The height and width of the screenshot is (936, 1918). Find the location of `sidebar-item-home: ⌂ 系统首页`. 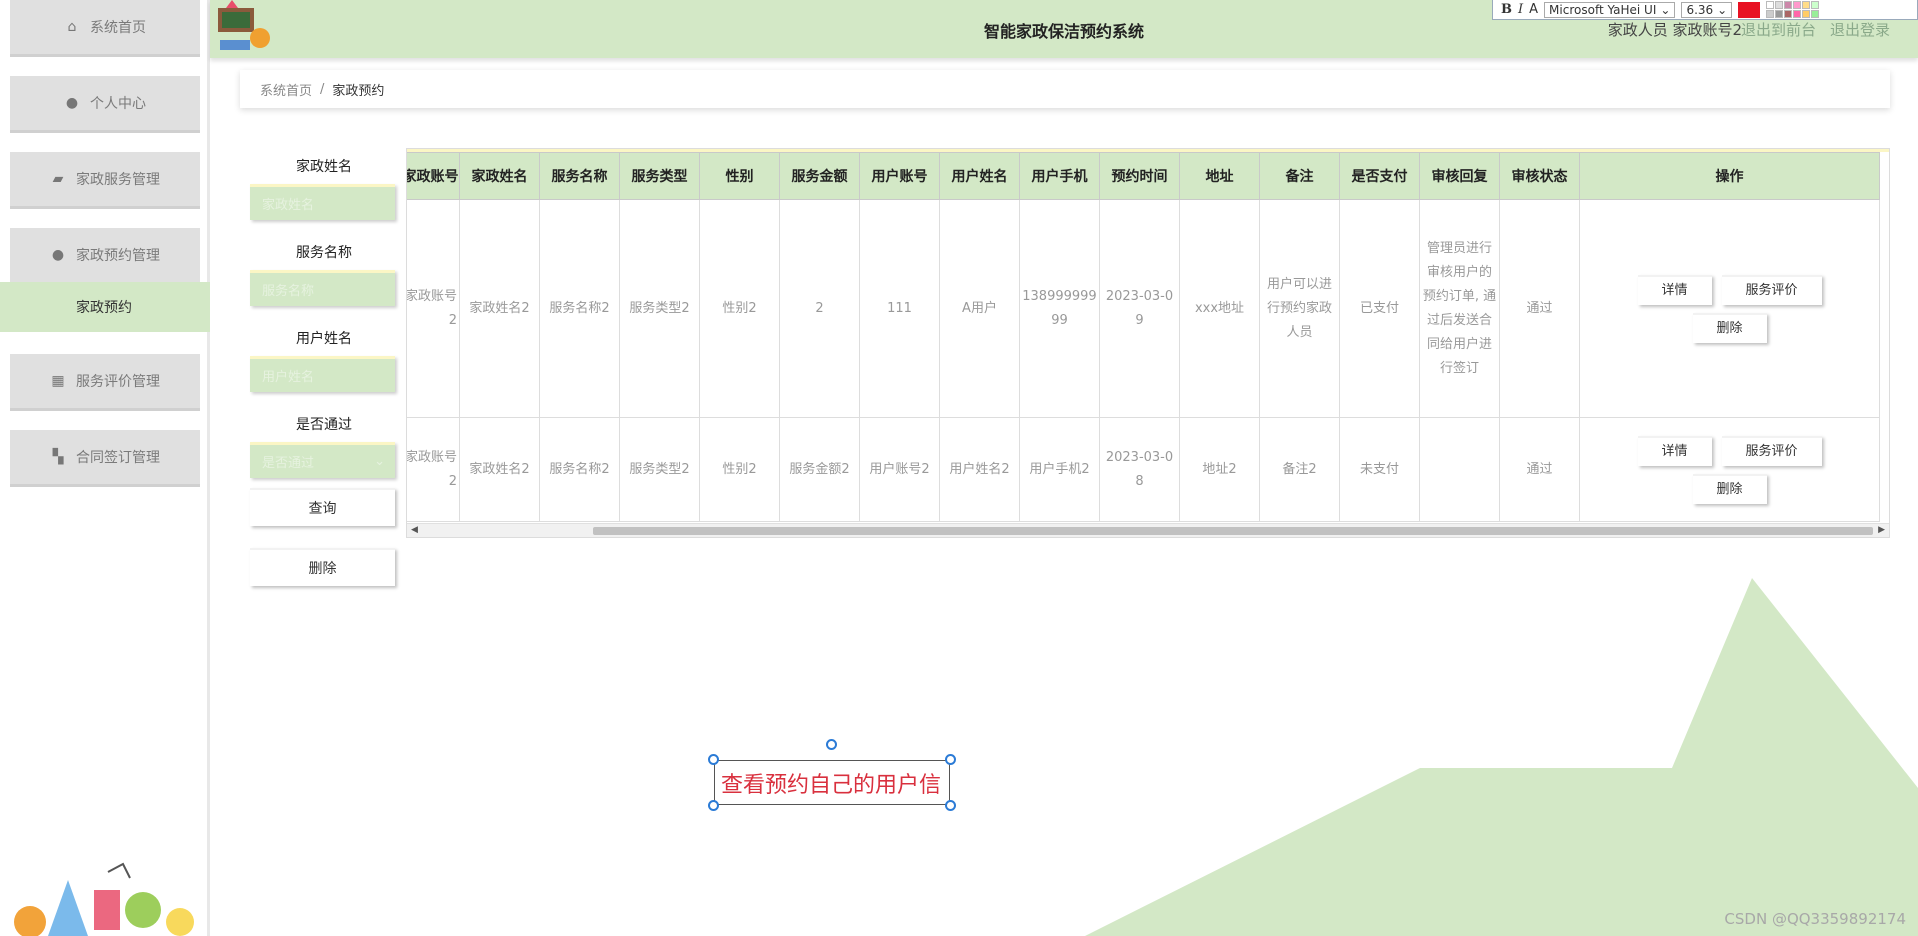

sidebar-item-home: ⌂ 系统首页 is located at coordinates (105, 27).